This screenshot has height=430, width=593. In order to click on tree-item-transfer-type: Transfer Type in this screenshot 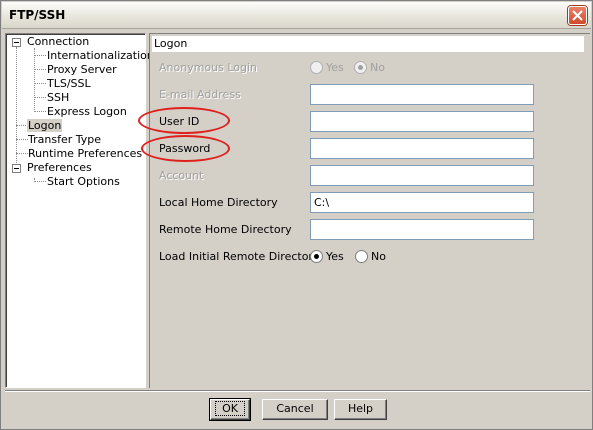, I will do `click(64, 140)`.